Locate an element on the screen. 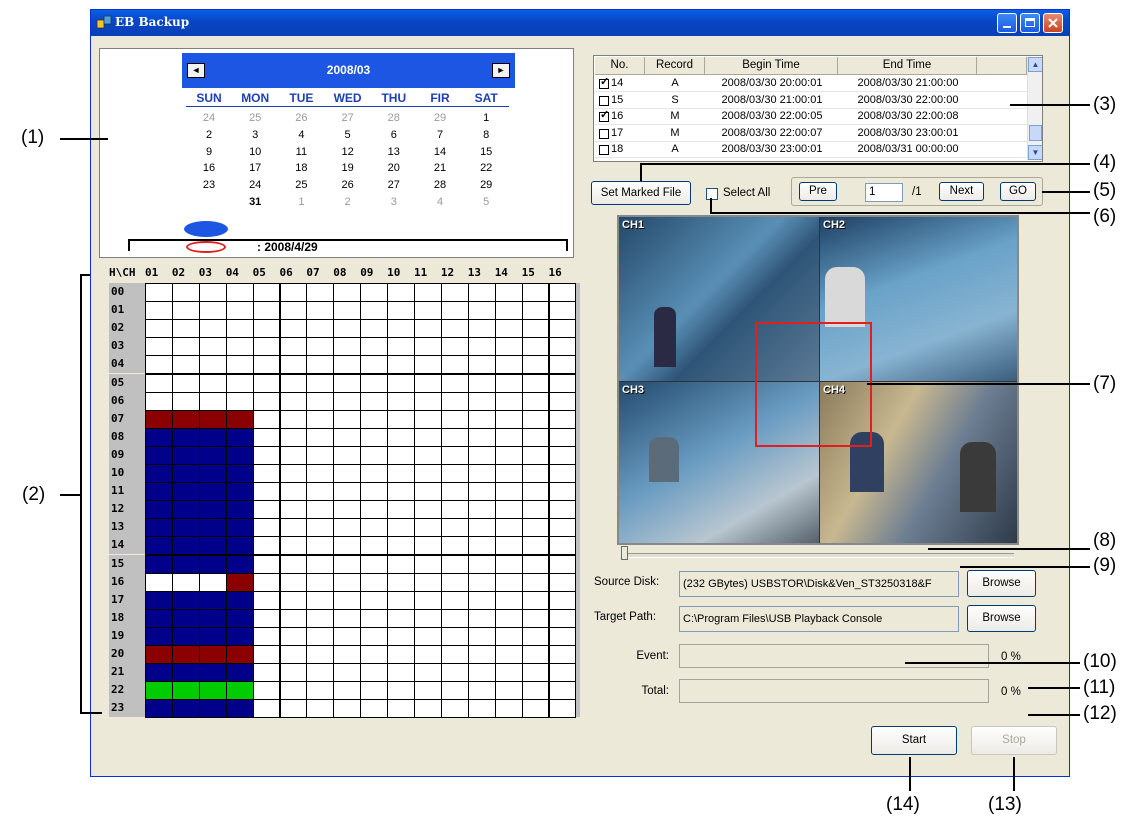 This screenshot has width=1143, height=819. playback-slider-thumb is located at coordinates (624, 553).